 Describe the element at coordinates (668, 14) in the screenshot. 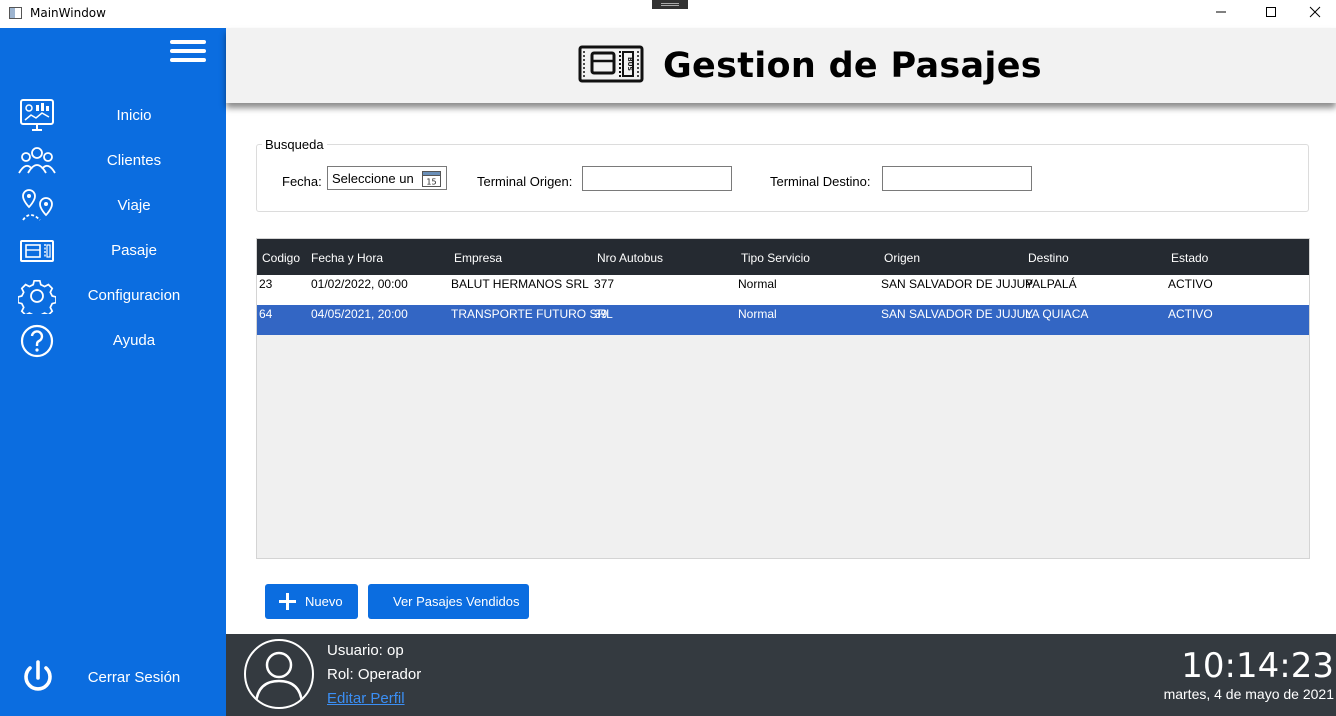

I see `window-titlebar: MainWindow` at that location.